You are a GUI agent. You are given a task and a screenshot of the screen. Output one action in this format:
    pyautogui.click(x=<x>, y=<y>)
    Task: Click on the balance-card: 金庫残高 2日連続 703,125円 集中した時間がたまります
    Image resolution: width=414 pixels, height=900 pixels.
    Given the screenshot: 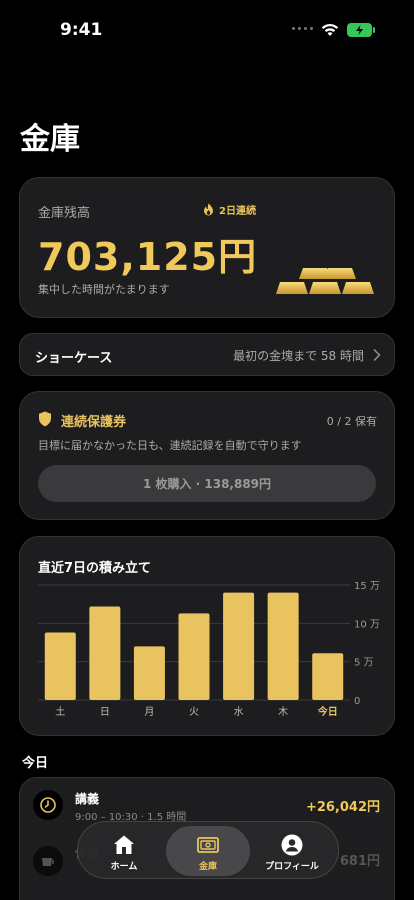 What is the action you would take?
    pyautogui.click(x=207, y=247)
    